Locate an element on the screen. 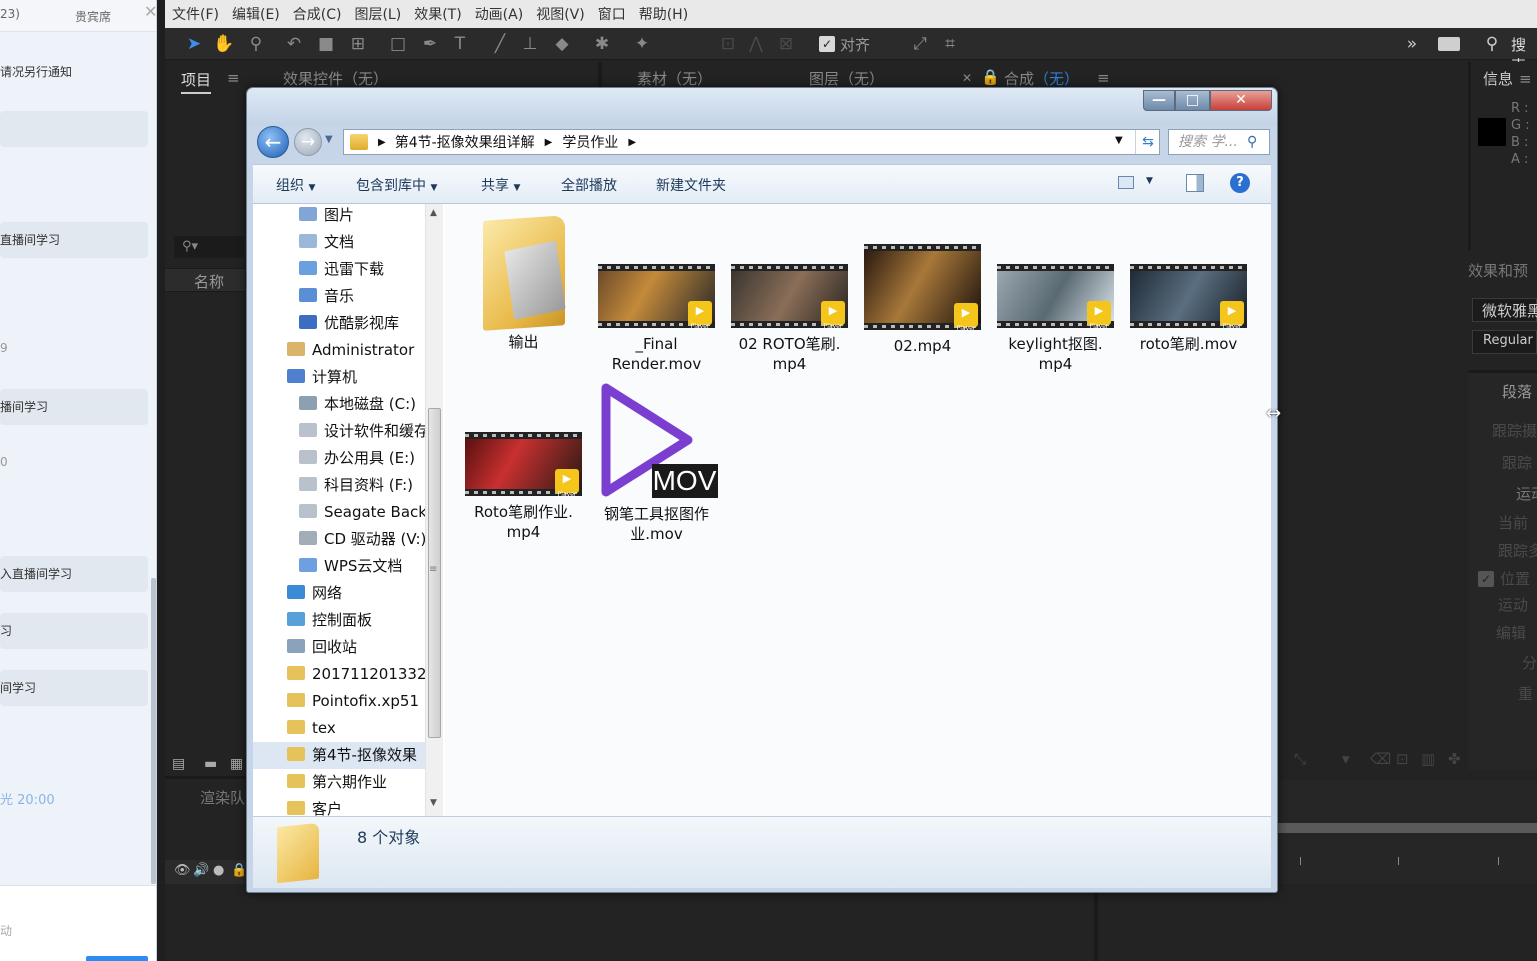  file-item: ▶ Player keylight抠图. mp4 is located at coordinates (1055, 319).